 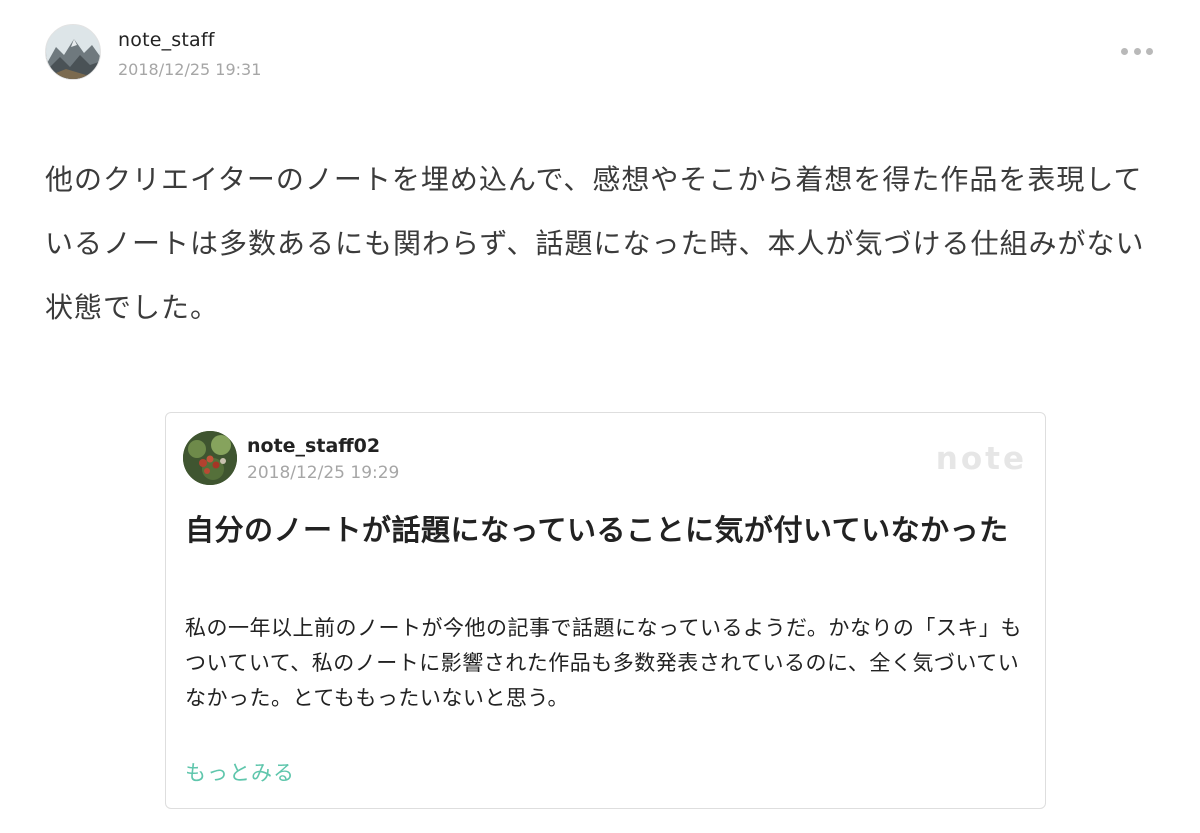 I want to click on post-header: note_staff 2018/12/25 19:31, so click(x=600, y=52).